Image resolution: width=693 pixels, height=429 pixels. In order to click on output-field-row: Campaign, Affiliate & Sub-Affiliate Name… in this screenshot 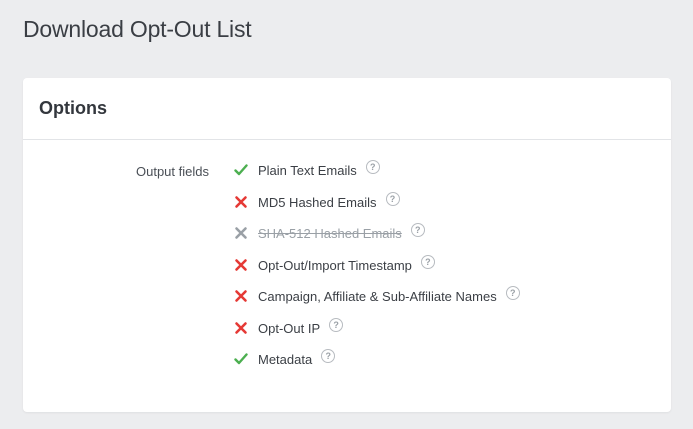, I will do `click(377, 303)`.